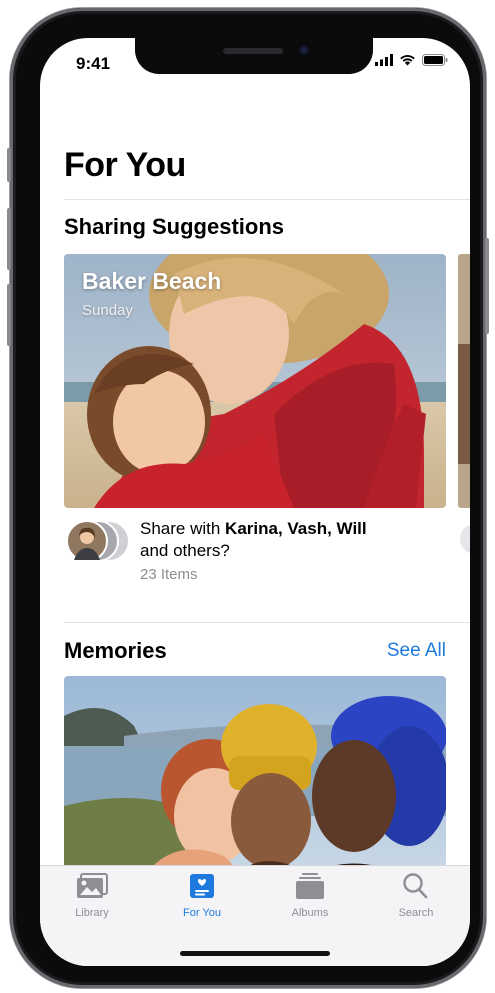  Describe the element at coordinates (267, 622) in the screenshot. I see `section-divider` at that location.